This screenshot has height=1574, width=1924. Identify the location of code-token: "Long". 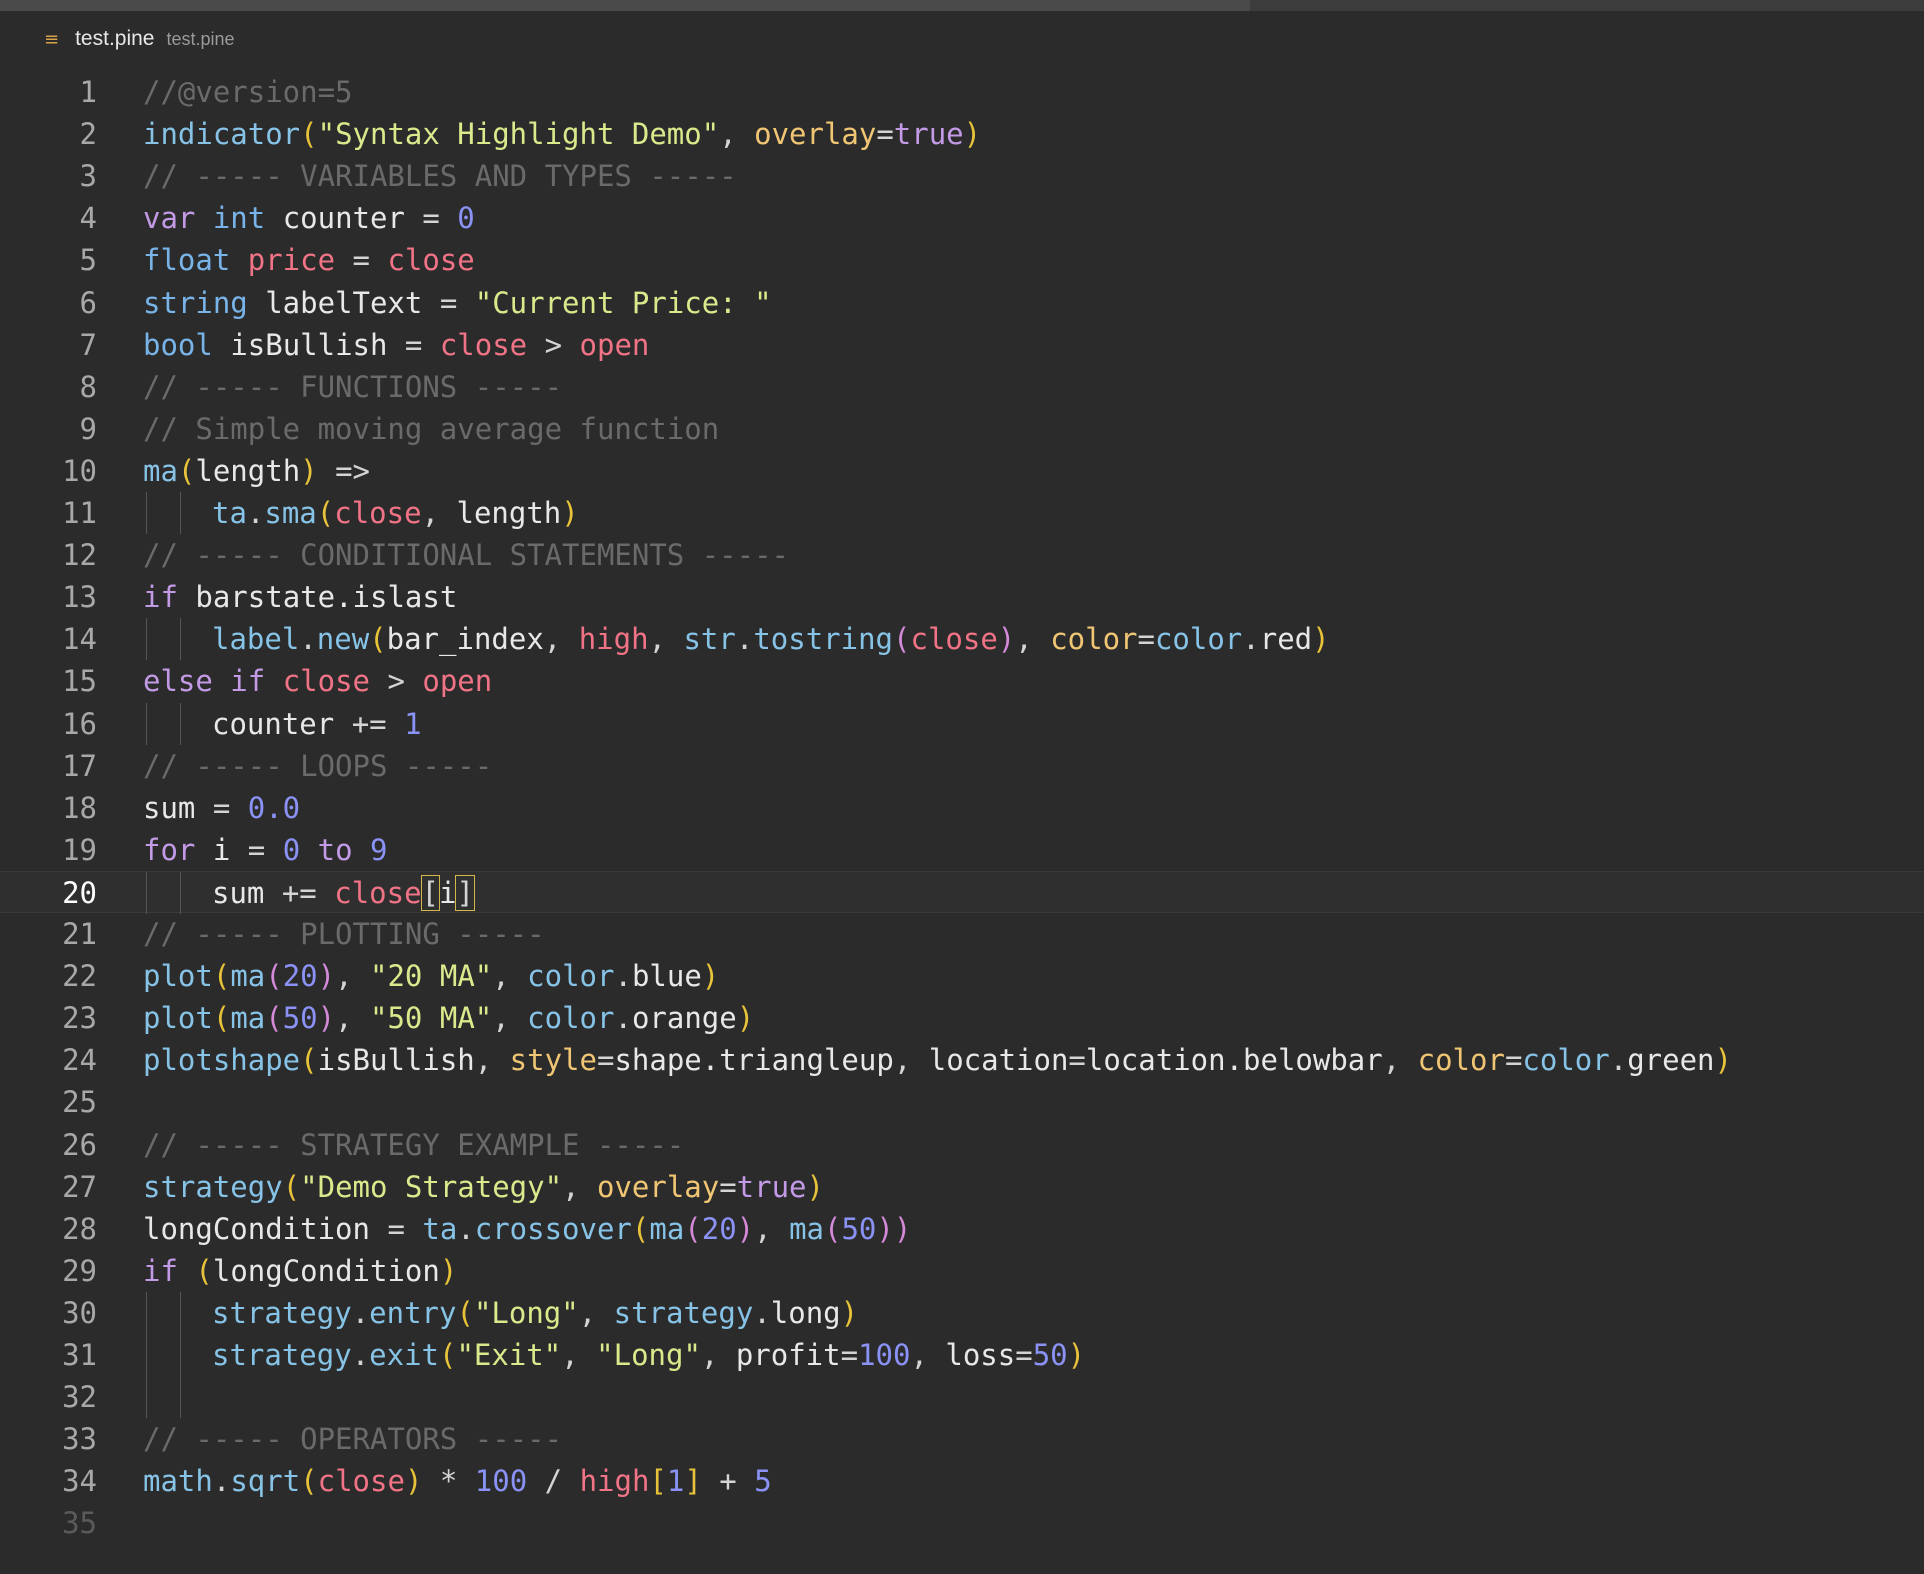
(526, 1312).